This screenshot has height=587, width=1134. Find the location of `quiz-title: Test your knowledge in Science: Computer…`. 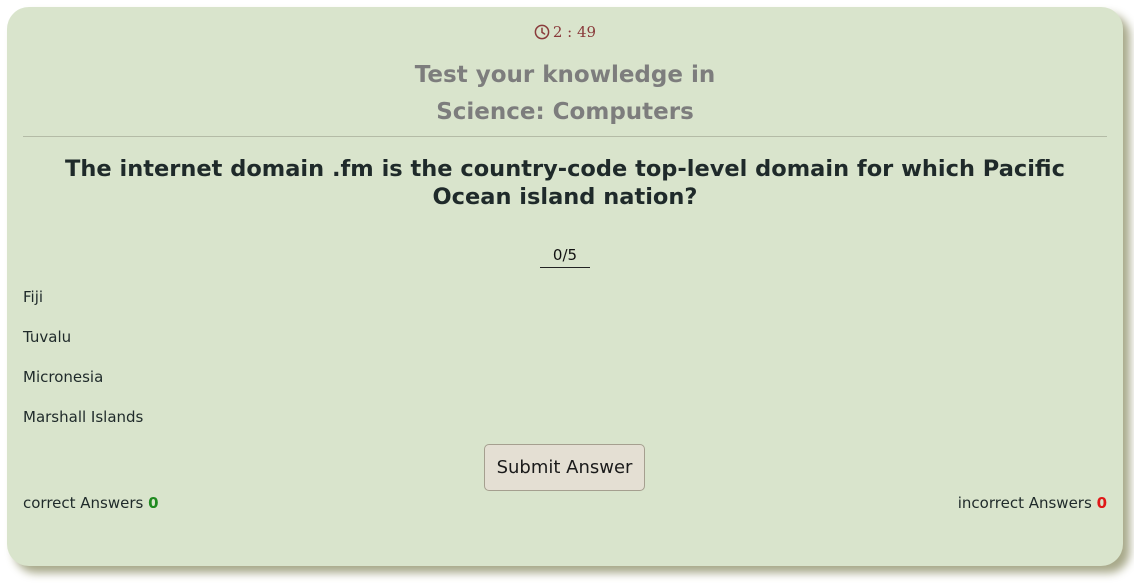

quiz-title: Test your knowledge in Science: Computer… is located at coordinates (565, 94).